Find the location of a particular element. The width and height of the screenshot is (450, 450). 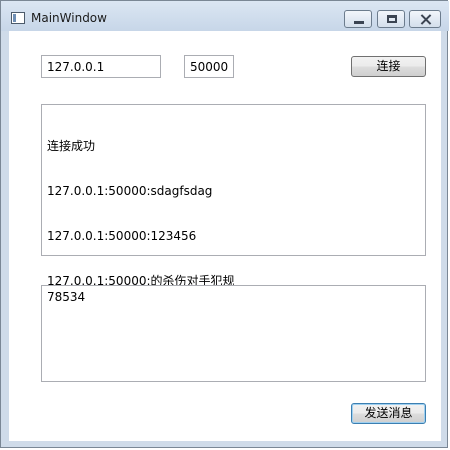

send-message-button: 发送消息 is located at coordinates (388, 413).